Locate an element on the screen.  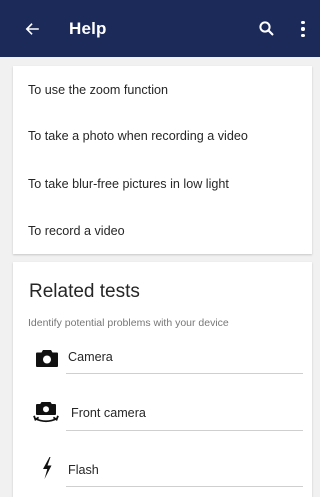
app-bar: Help is located at coordinates (160, 28).